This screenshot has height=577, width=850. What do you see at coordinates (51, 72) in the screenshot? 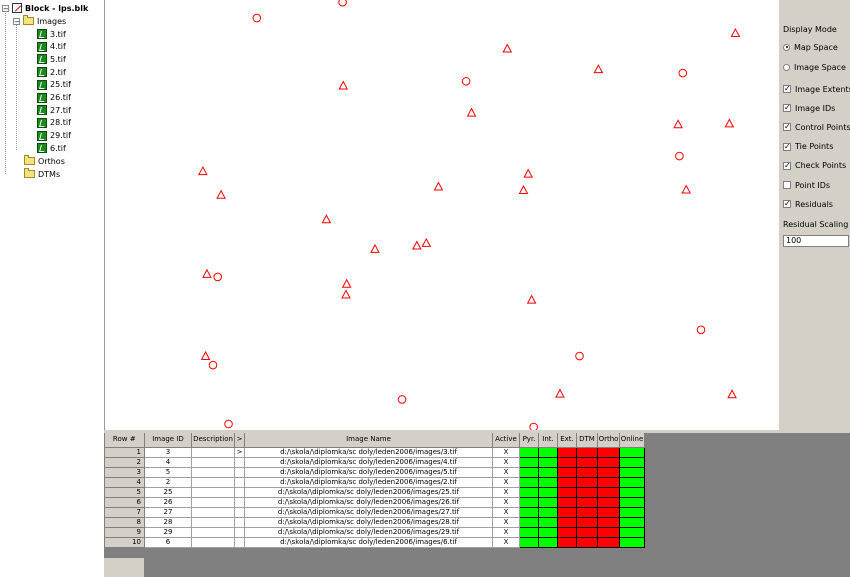
I see `tree-item-image: 2.tif` at bounding box center [51, 72].